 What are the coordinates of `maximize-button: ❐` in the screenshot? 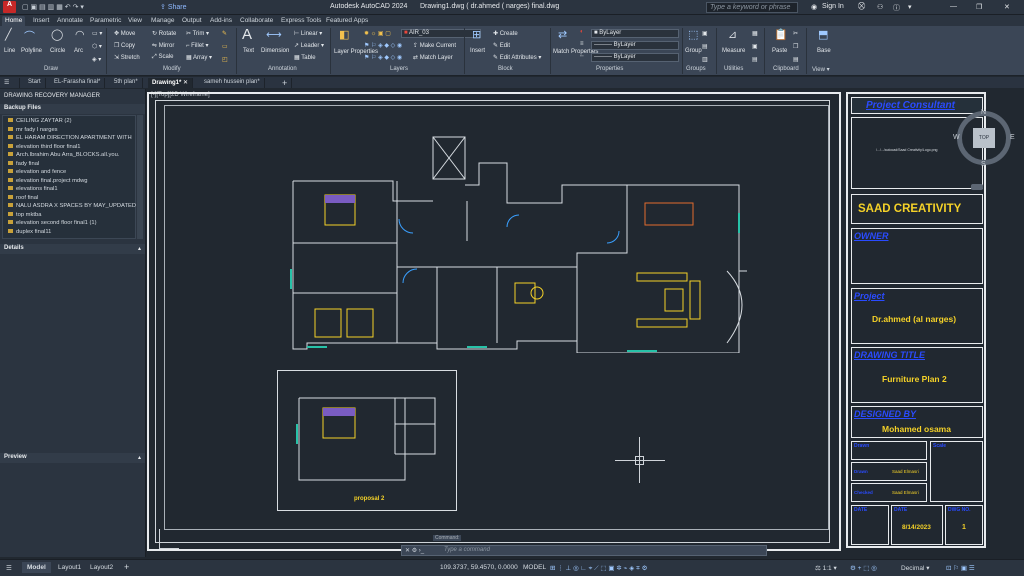 It's located at (979, 7).